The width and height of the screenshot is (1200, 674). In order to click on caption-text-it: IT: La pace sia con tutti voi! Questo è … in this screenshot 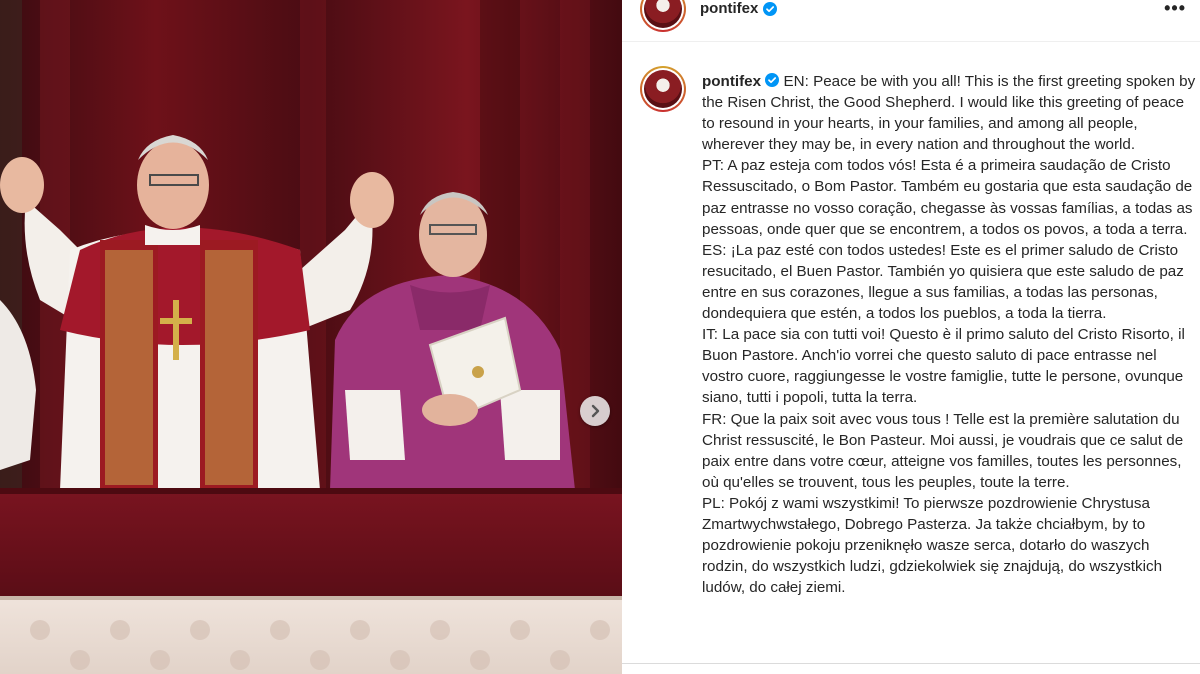, I will do `click(943, 366)`.